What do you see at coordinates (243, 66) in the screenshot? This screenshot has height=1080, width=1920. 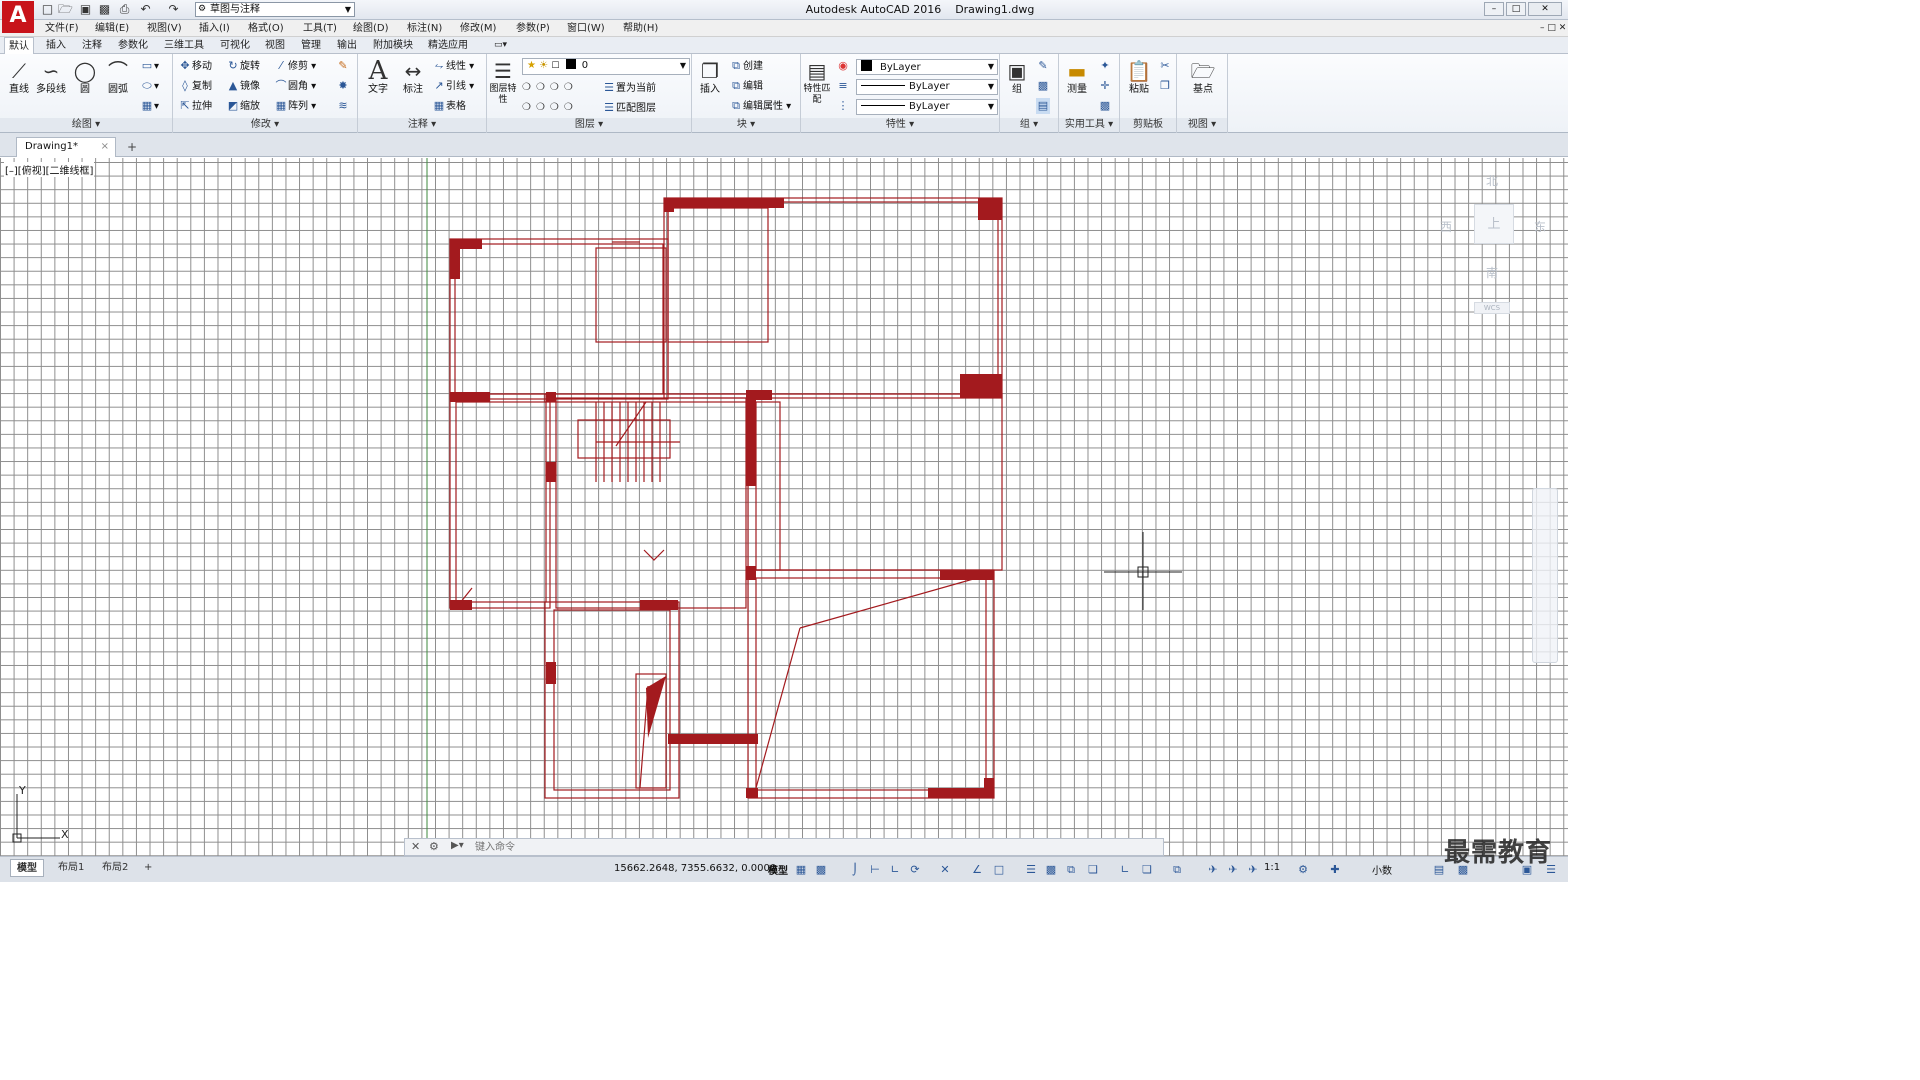 I see `rotate-tool: ↻ 旋转` at bounding box center [243, 66].